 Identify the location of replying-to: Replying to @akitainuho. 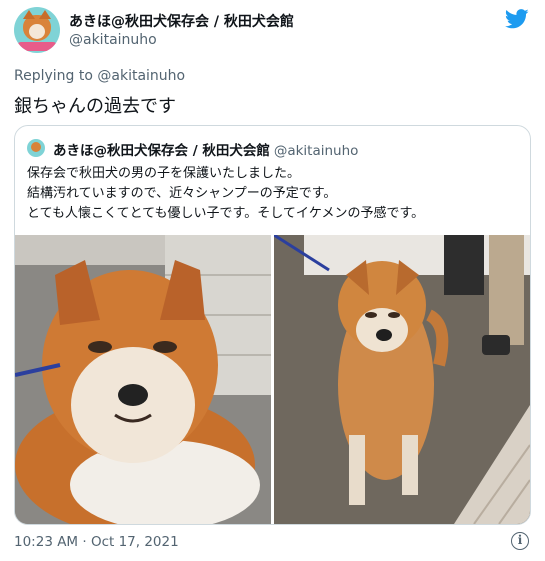
(99, 76).